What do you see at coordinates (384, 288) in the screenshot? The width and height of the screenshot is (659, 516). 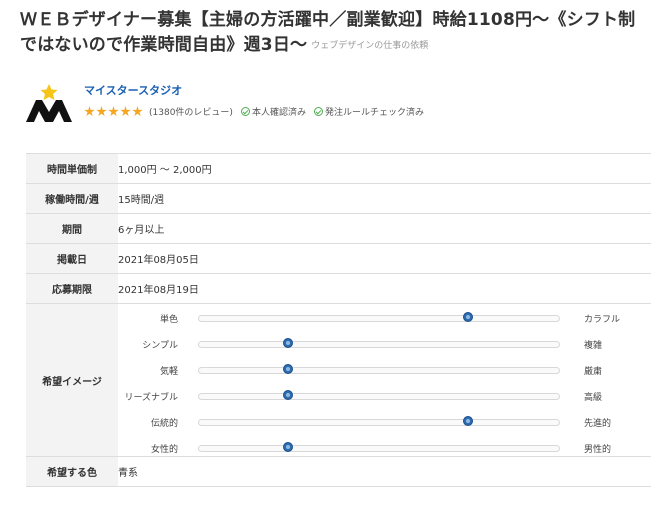 I see `detail-value: 2021年08月19日` at bounding box center [384, 288].